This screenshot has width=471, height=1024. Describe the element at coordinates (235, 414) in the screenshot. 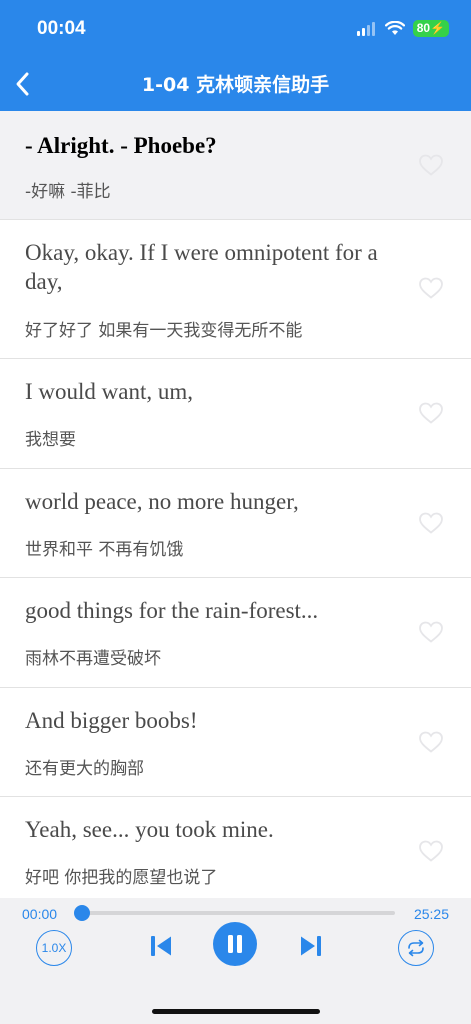

I see `subtitle-row: I would want, um, 我想要` at that location.